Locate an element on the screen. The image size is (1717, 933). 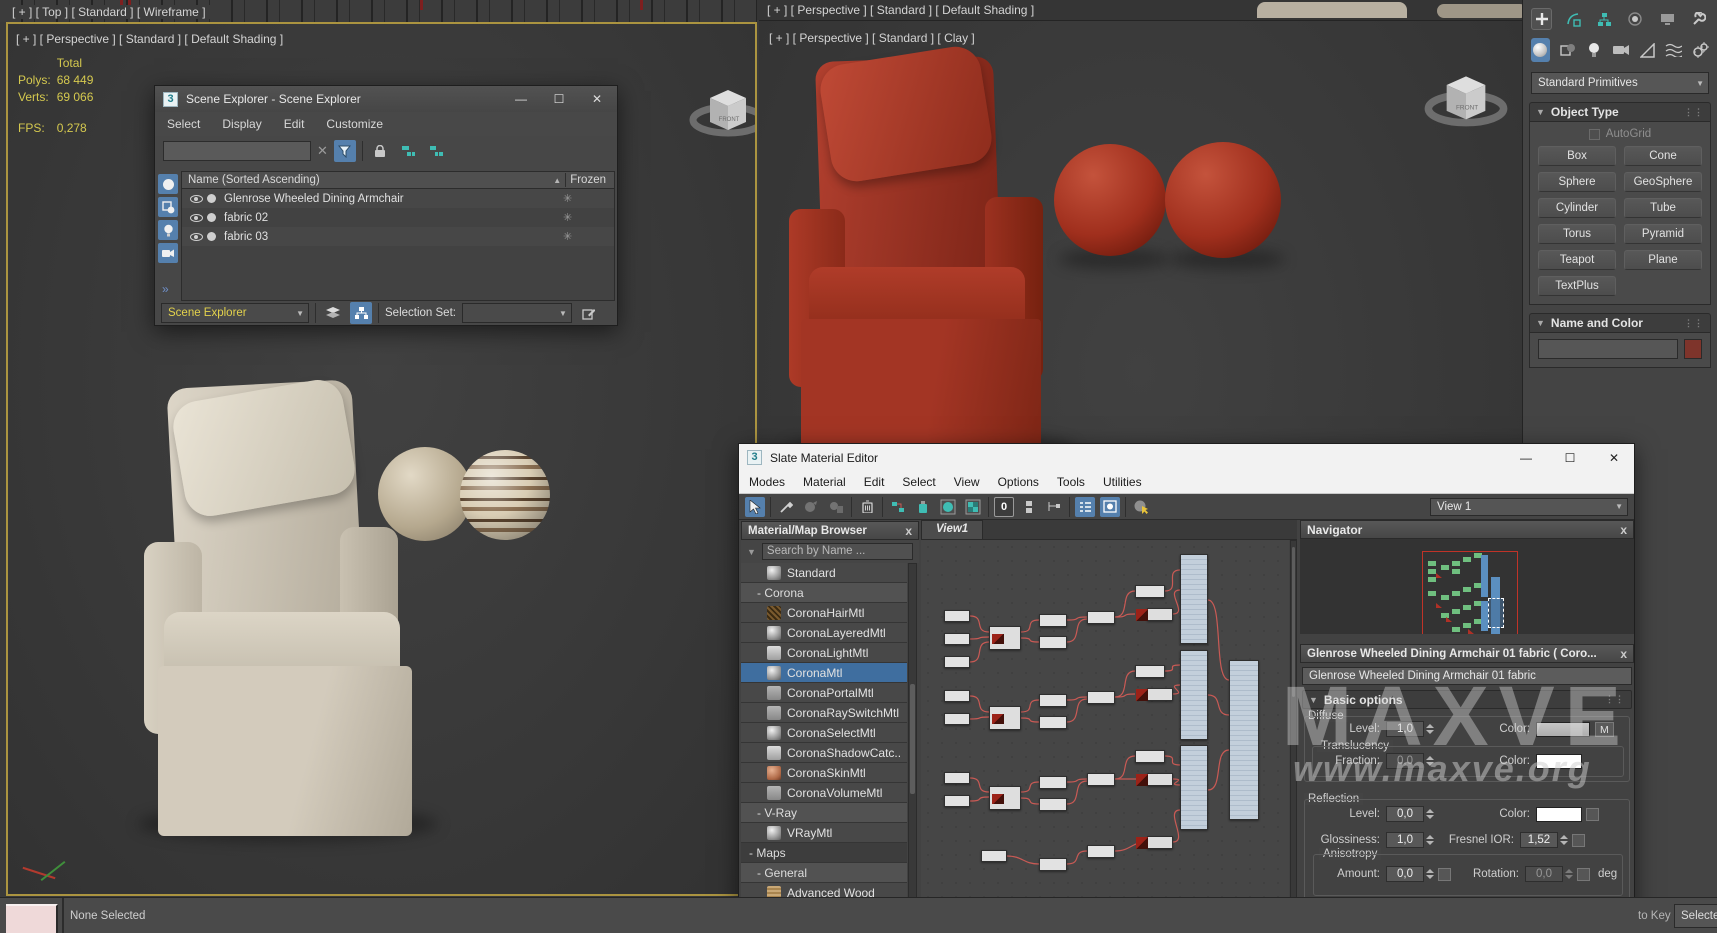
se-menu-customize: Customize is located at coordinates (354, 124).